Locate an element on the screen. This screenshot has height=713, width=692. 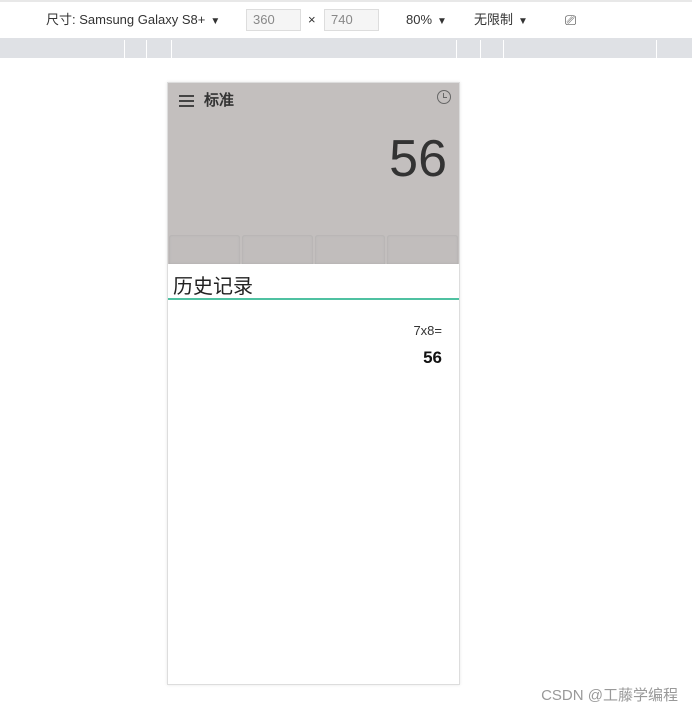
memory-keys is located at coordinates (313, 249).